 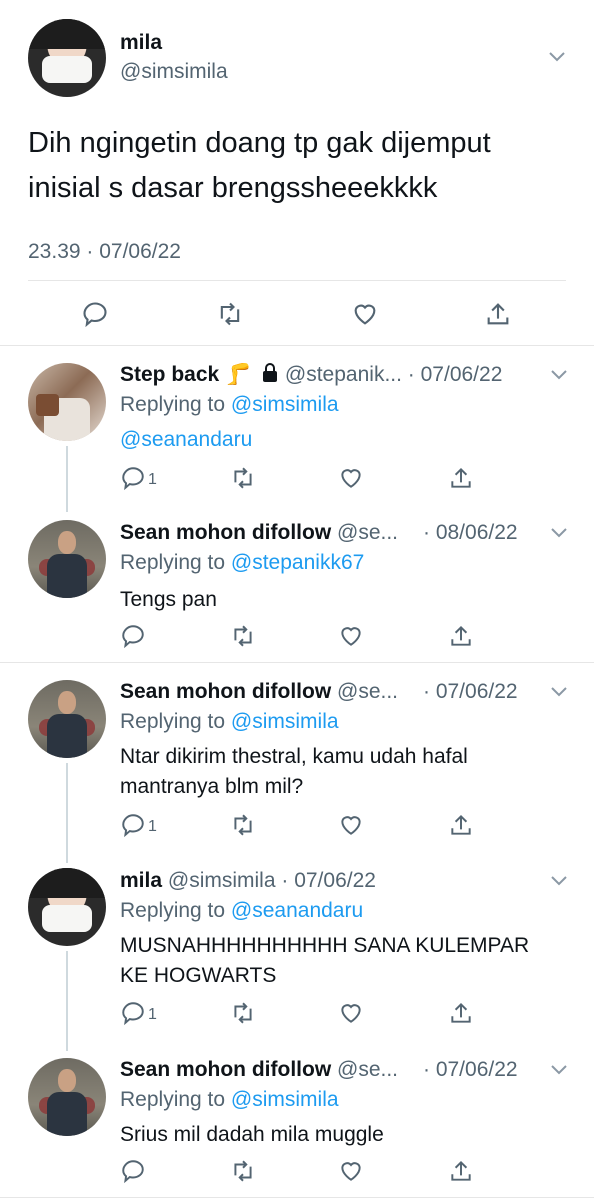 I want to click on reply-header: mila @simsimila · 07/06/22, so click(x=248, y=881).